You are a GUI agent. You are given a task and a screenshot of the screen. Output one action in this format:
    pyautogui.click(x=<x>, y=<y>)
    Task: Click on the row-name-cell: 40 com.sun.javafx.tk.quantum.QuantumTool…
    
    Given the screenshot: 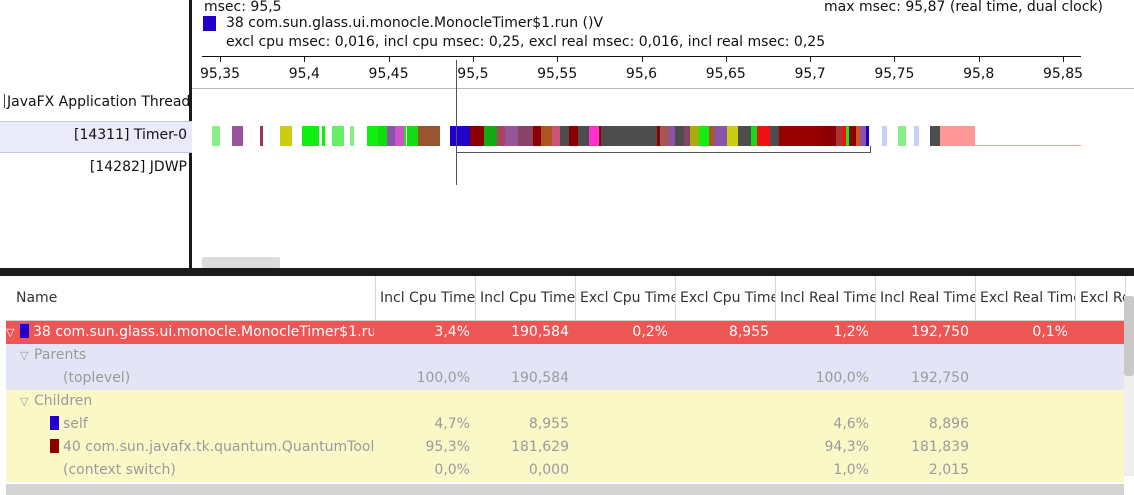 What is the action you would take?
    pyautogui.click(x=212, y=447)
    